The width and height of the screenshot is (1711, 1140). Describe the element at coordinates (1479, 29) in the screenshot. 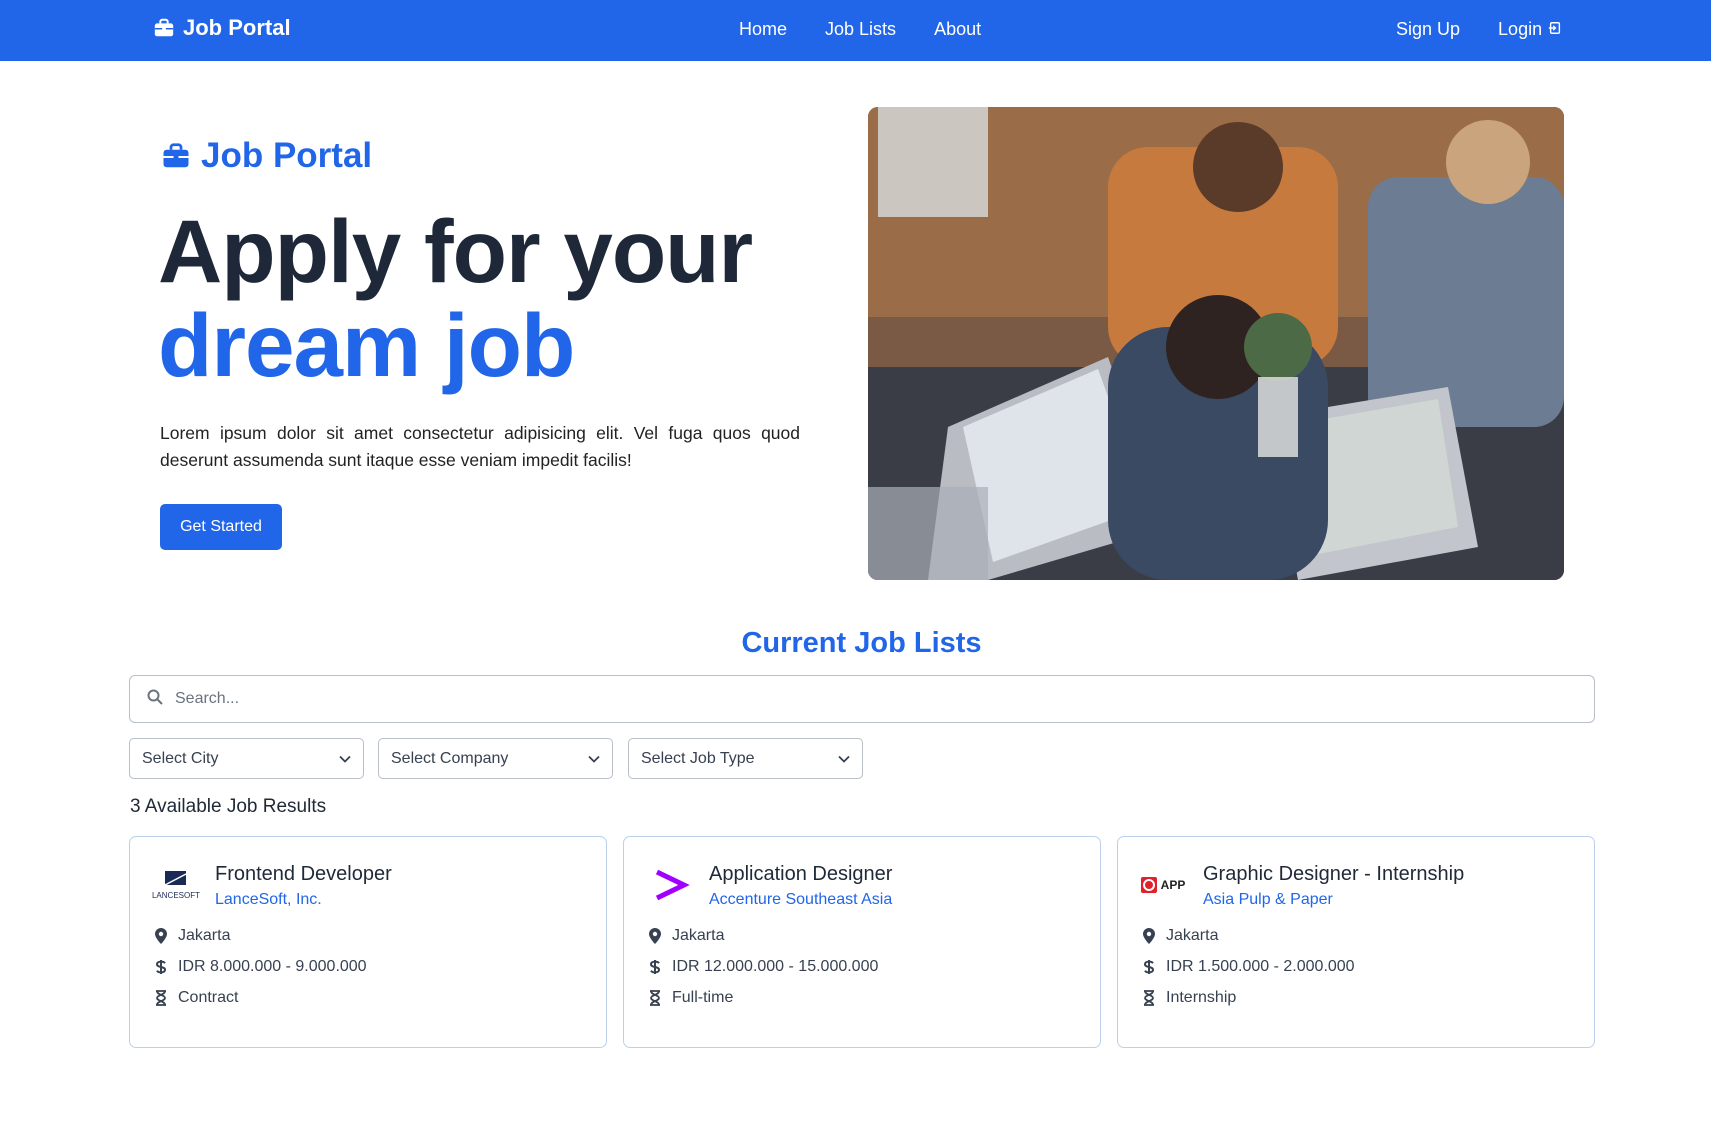

I see `nav-auth: Sign Up Login` at that location.